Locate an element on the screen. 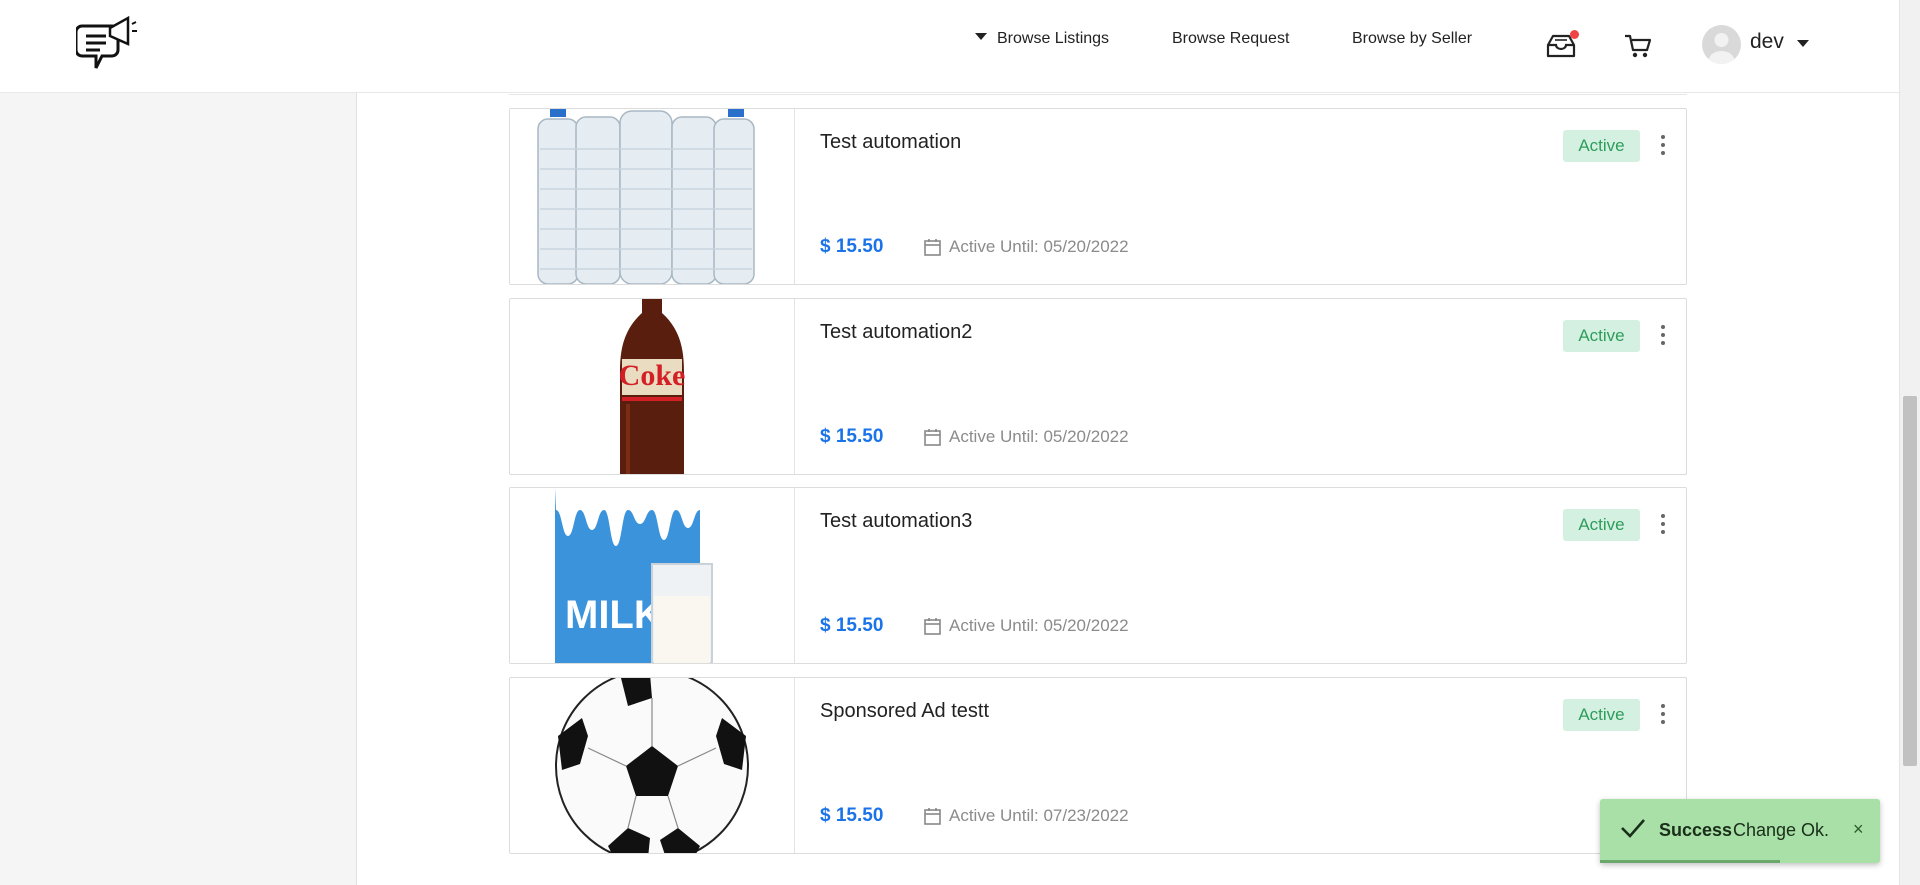  close-icon: × is located at coordinates (1858, 829).